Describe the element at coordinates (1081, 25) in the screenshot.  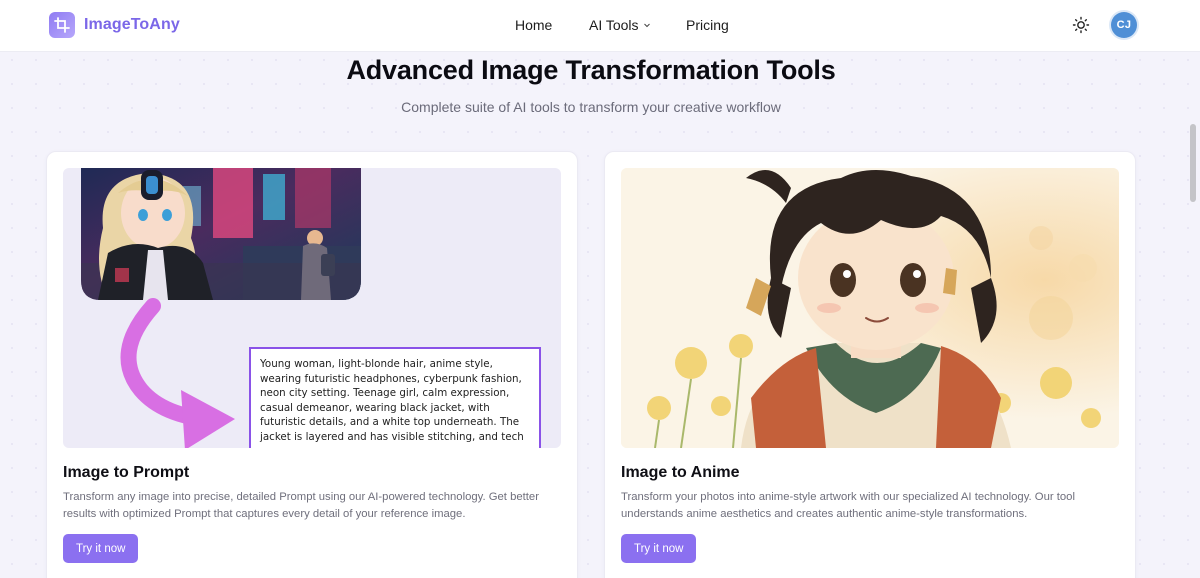
I see `sun-icon` at that location.